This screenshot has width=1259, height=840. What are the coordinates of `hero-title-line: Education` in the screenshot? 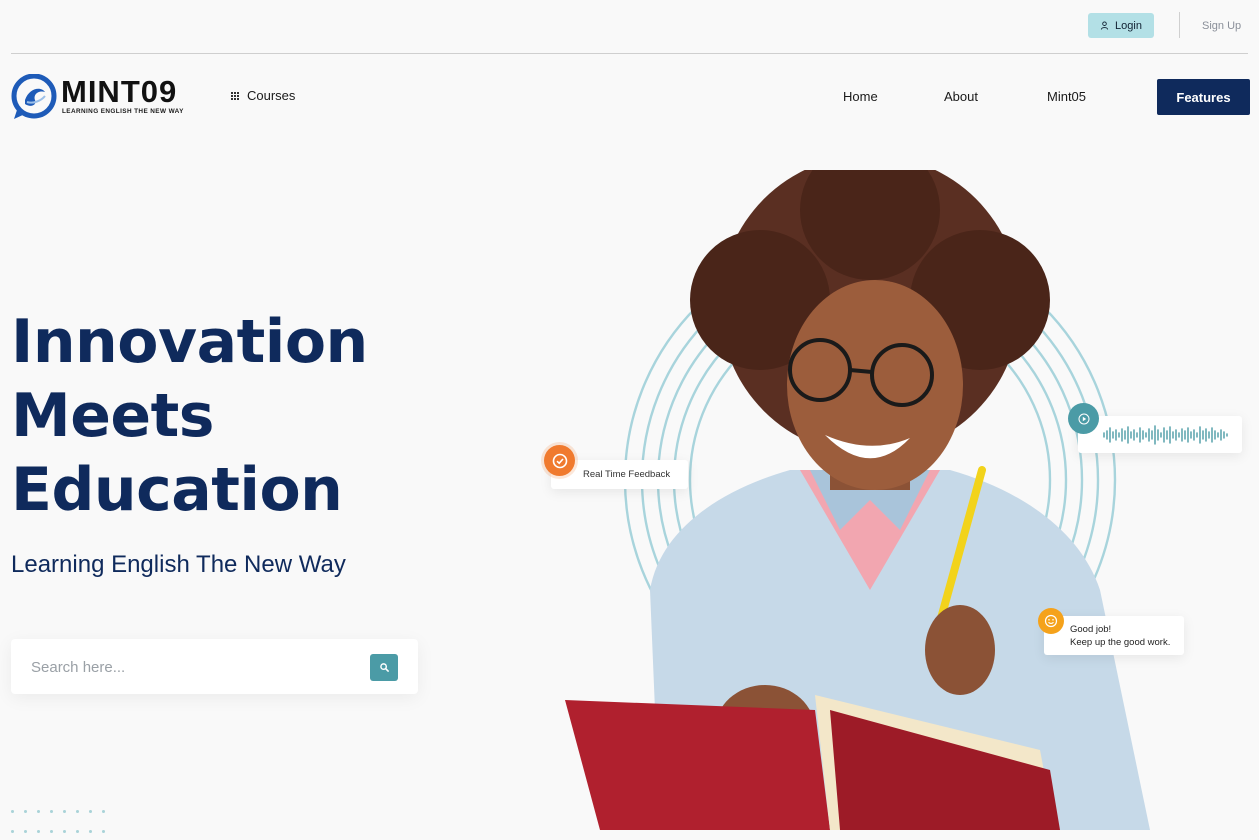 It's located at (177, 490).